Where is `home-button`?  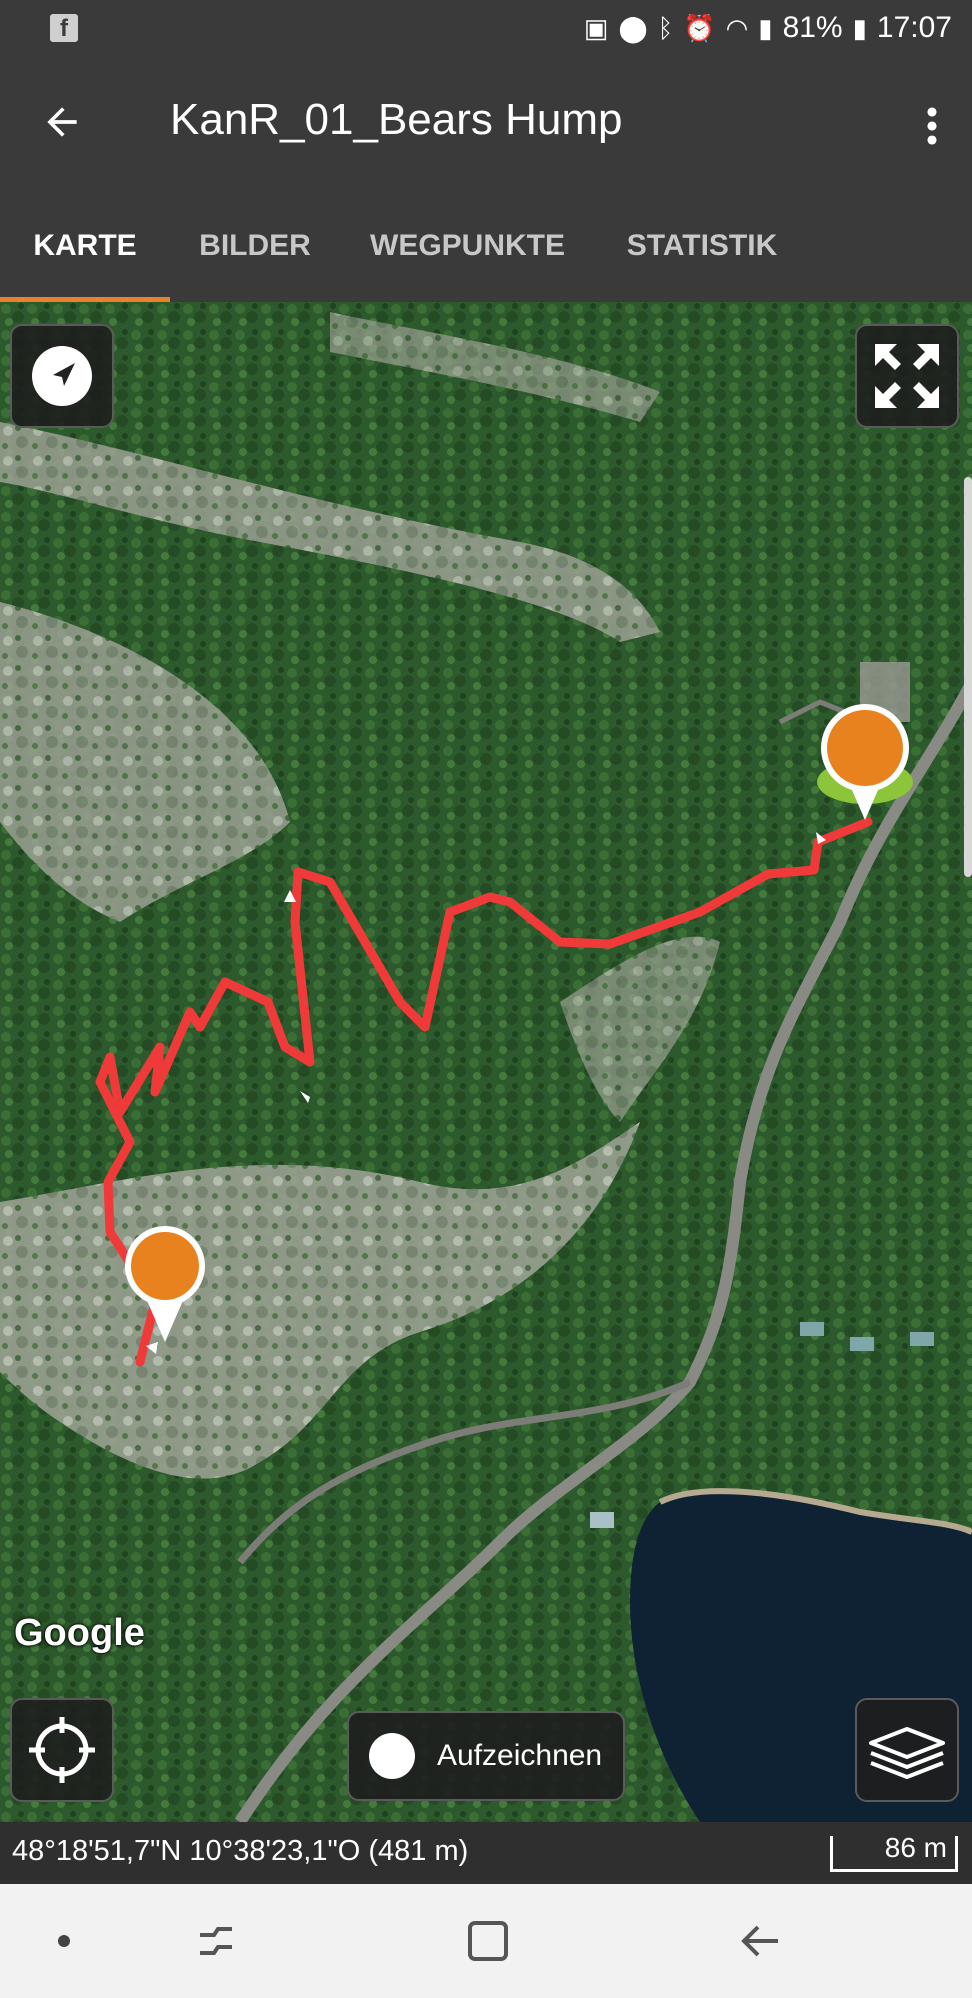
home-button is located at coordinates (488, 1941).